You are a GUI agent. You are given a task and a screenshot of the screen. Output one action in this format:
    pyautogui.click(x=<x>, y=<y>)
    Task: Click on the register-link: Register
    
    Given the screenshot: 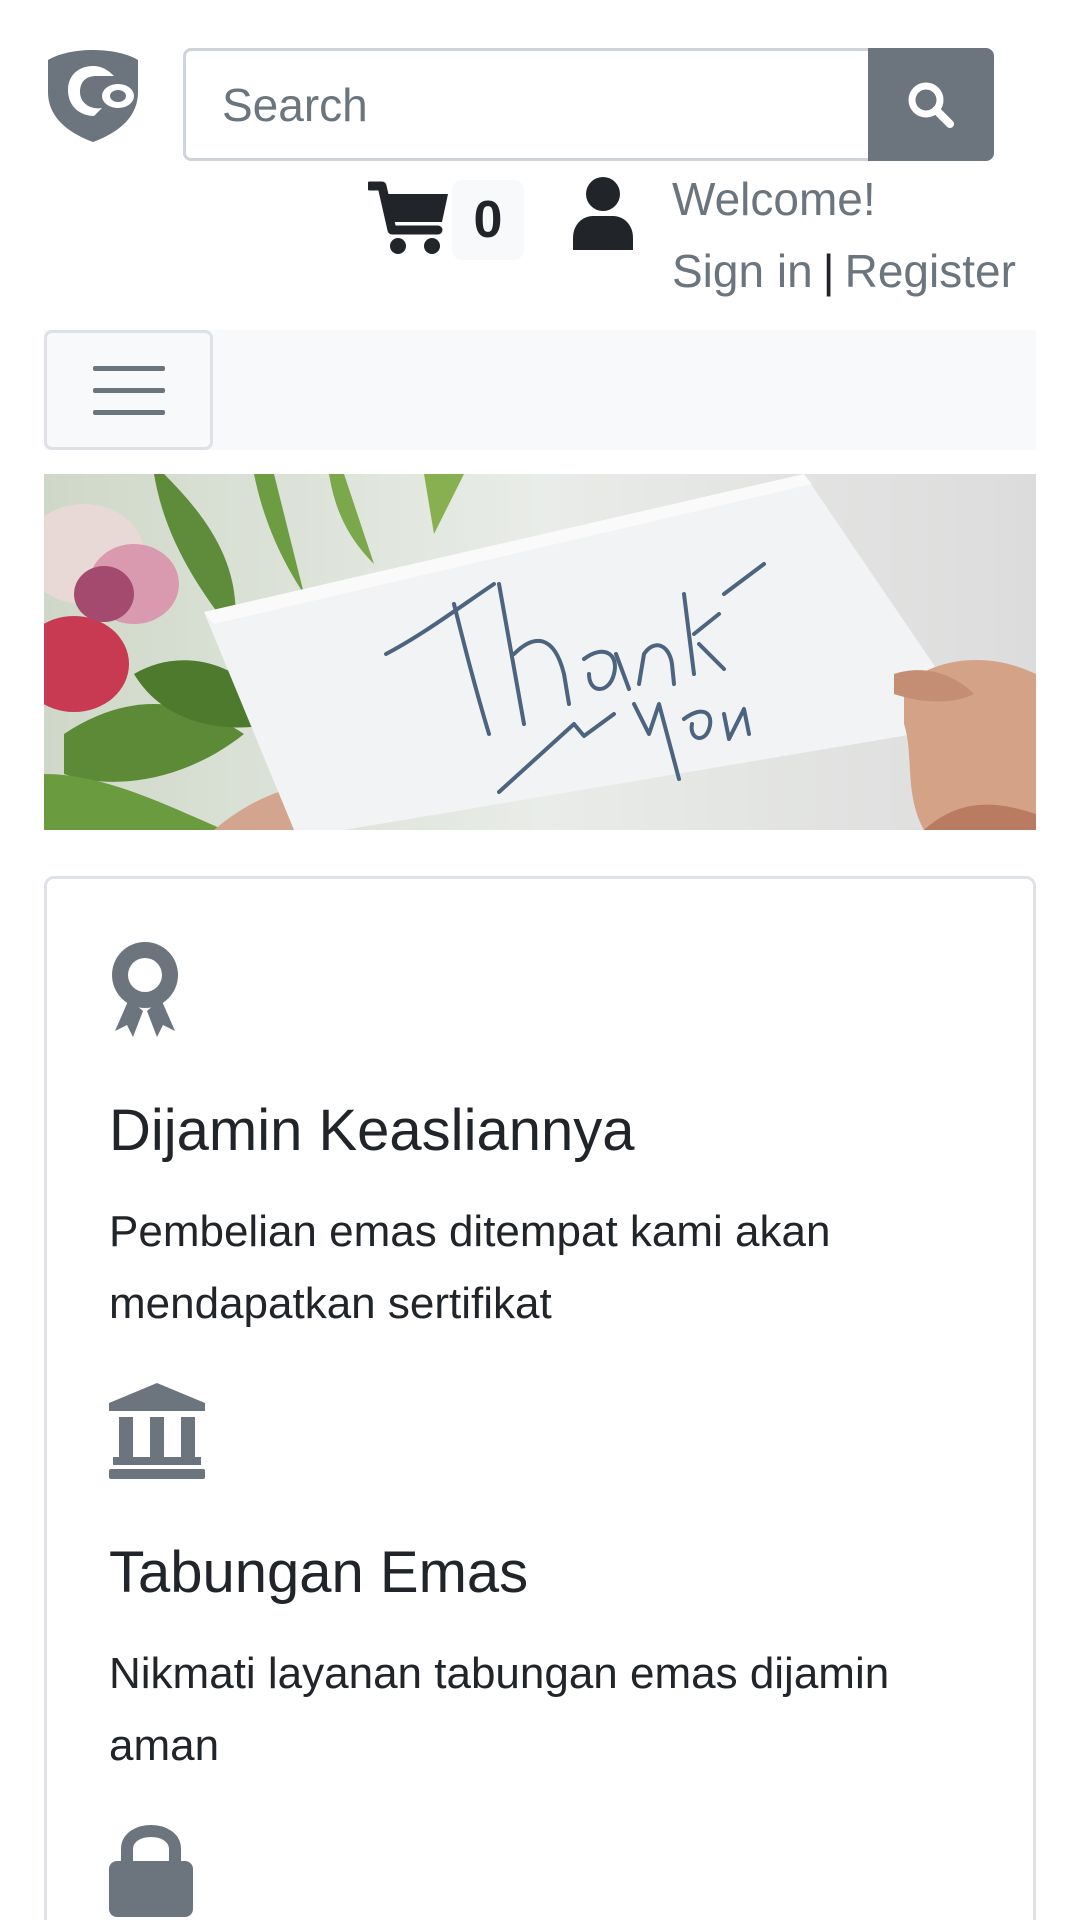 What is the action you would take?
    pyautogui.click(x=930, y=271)
    